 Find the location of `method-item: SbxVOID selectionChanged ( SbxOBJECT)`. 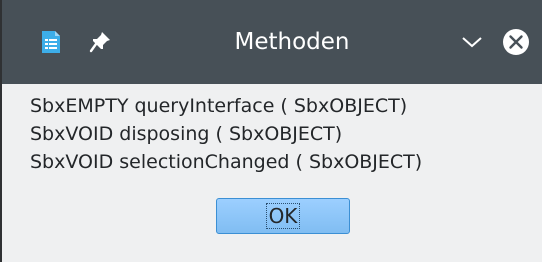

method-item: SbxVOID selectionChanged ( SbxOBJECT) is located at coordinates (226, 162).